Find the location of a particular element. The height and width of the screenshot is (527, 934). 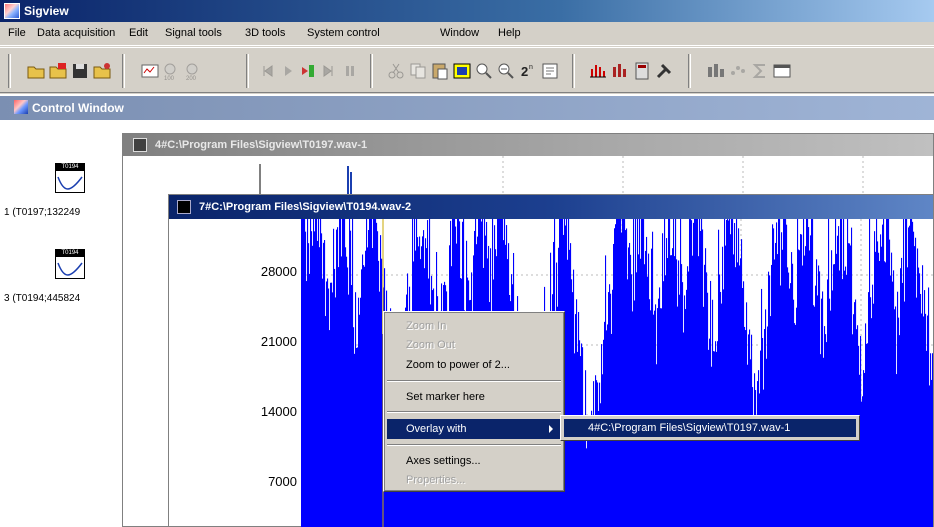

menu-set-marker: Set marker here is located at coordinates (474, 397).